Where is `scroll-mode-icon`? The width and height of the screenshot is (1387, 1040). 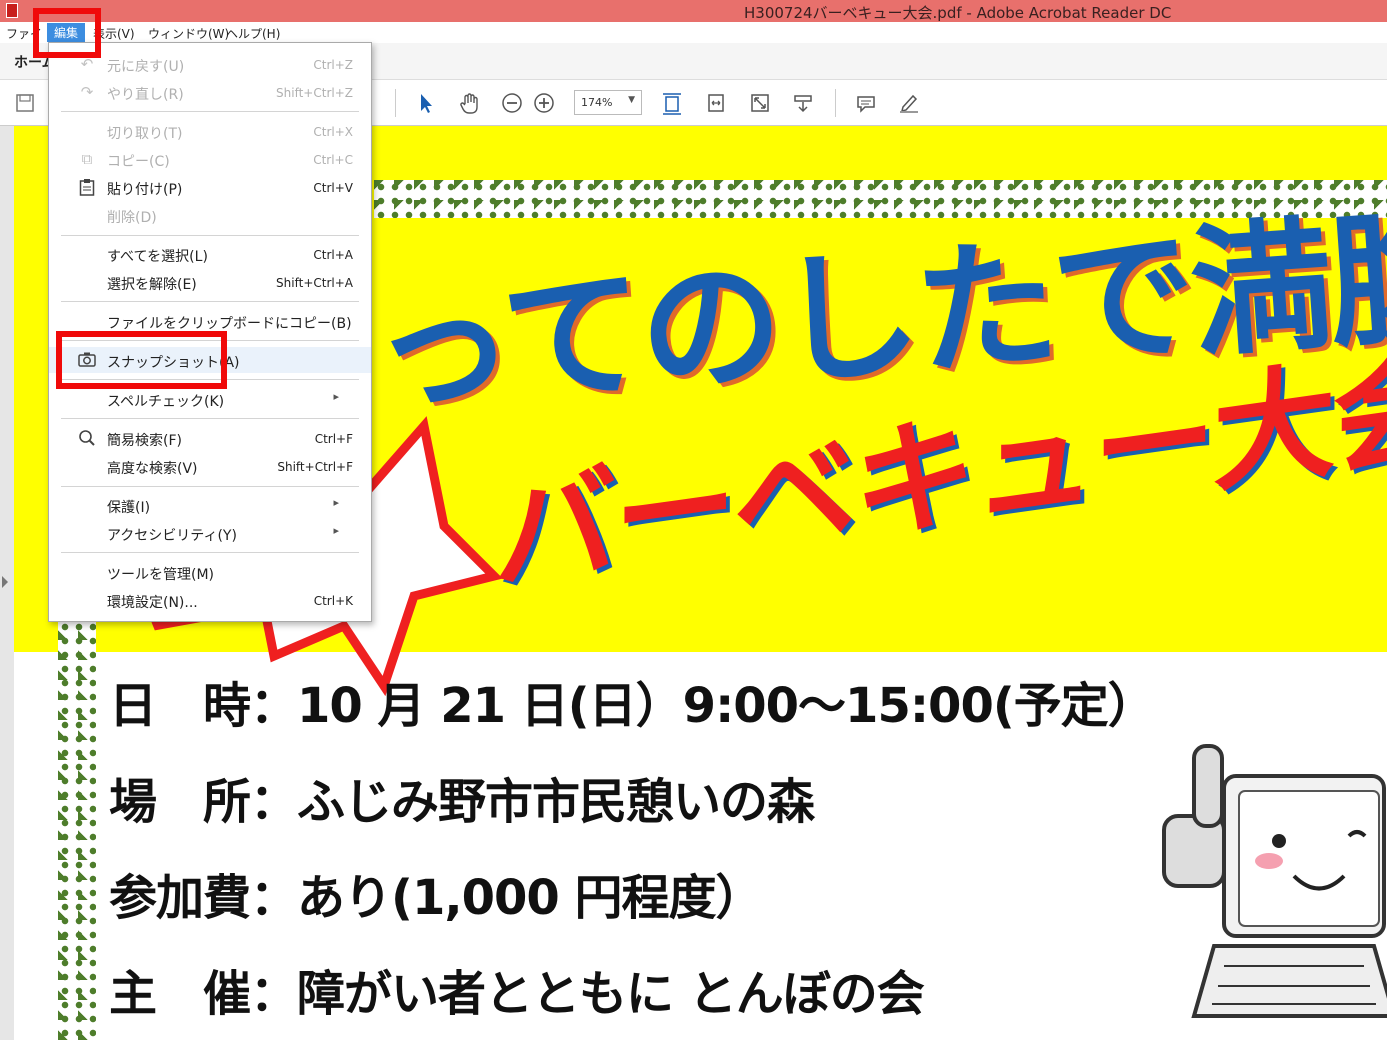 scroll-mode-icon is located at coordinates (803, 103).